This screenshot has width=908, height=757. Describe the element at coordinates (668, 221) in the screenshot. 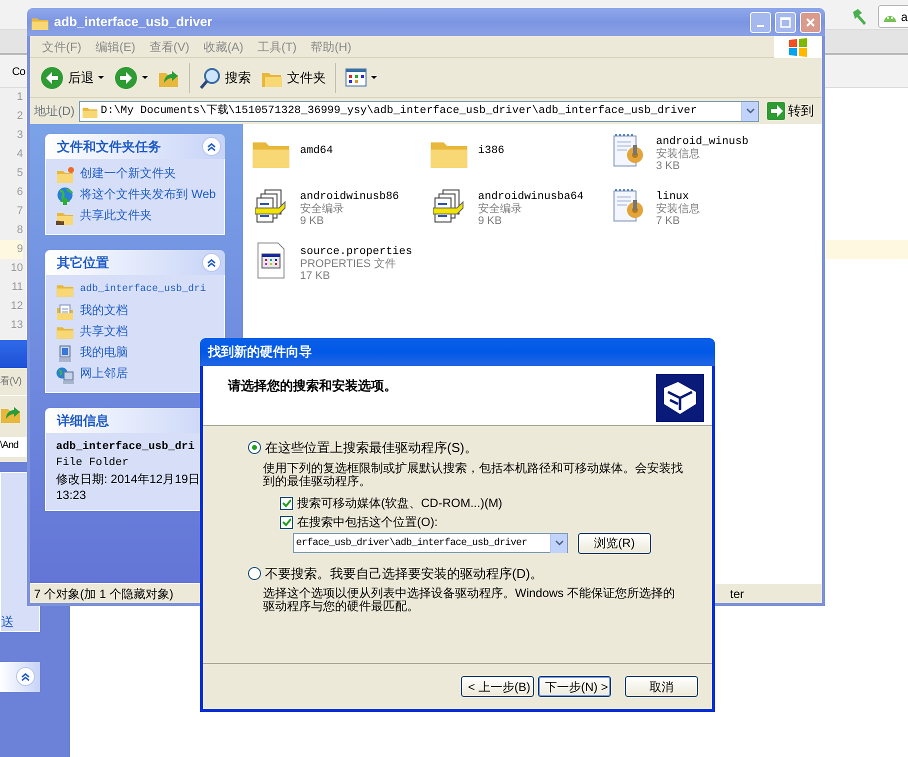

I see `file-size: 7 KB` at that location.